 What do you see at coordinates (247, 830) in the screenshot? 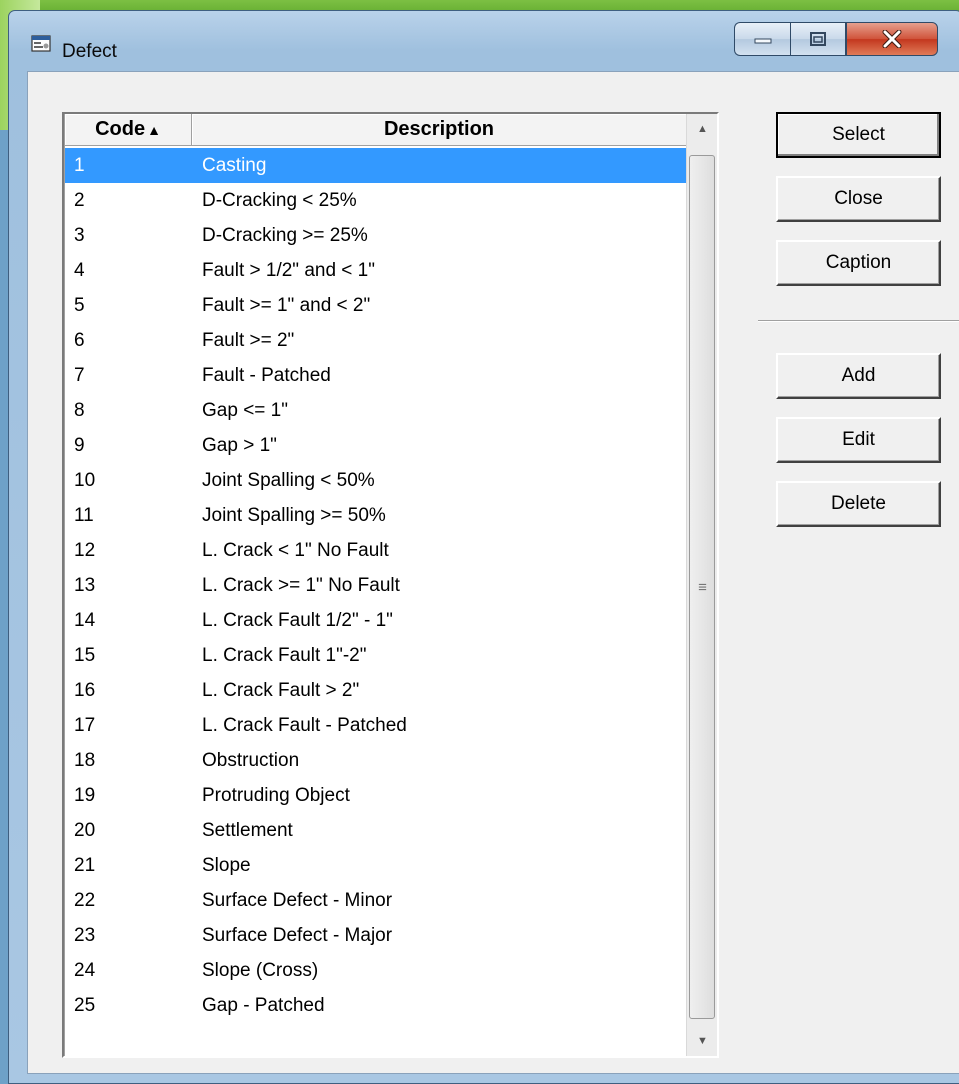
I see `list-item-description: Settlement` at bounding box center [247, 830].